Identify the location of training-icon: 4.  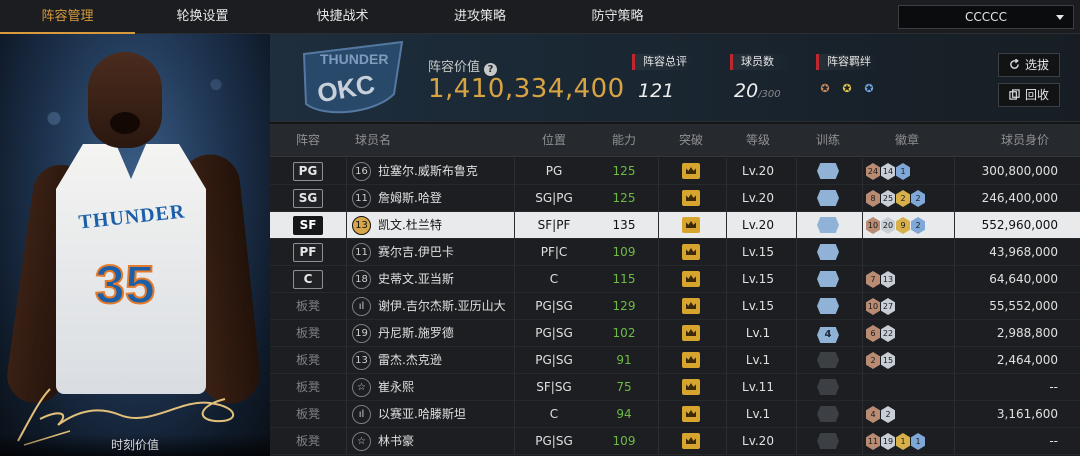
(828, 335).